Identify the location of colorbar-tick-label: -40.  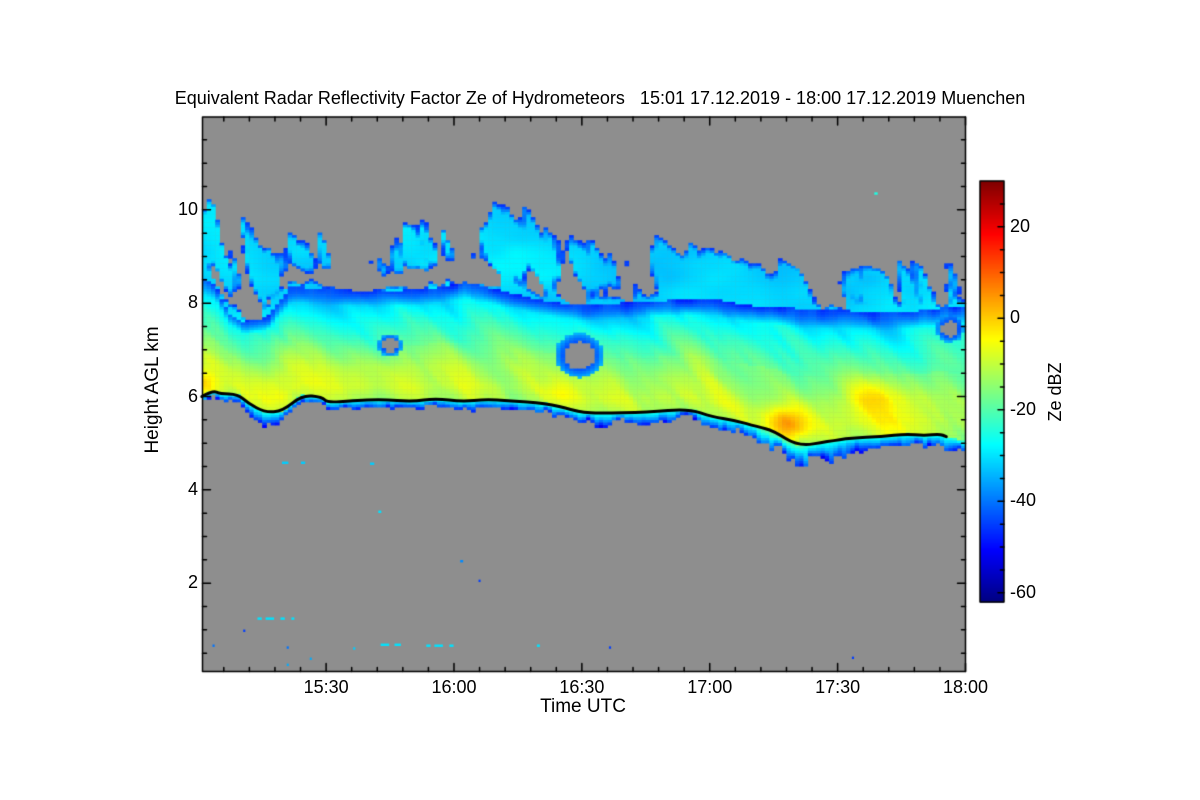
(1023, 500).